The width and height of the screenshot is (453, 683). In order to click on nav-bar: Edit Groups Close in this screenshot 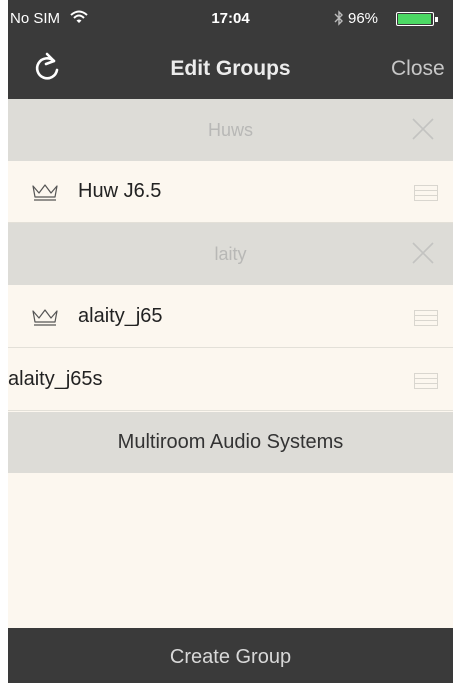, I will do `click(230, 68)`.